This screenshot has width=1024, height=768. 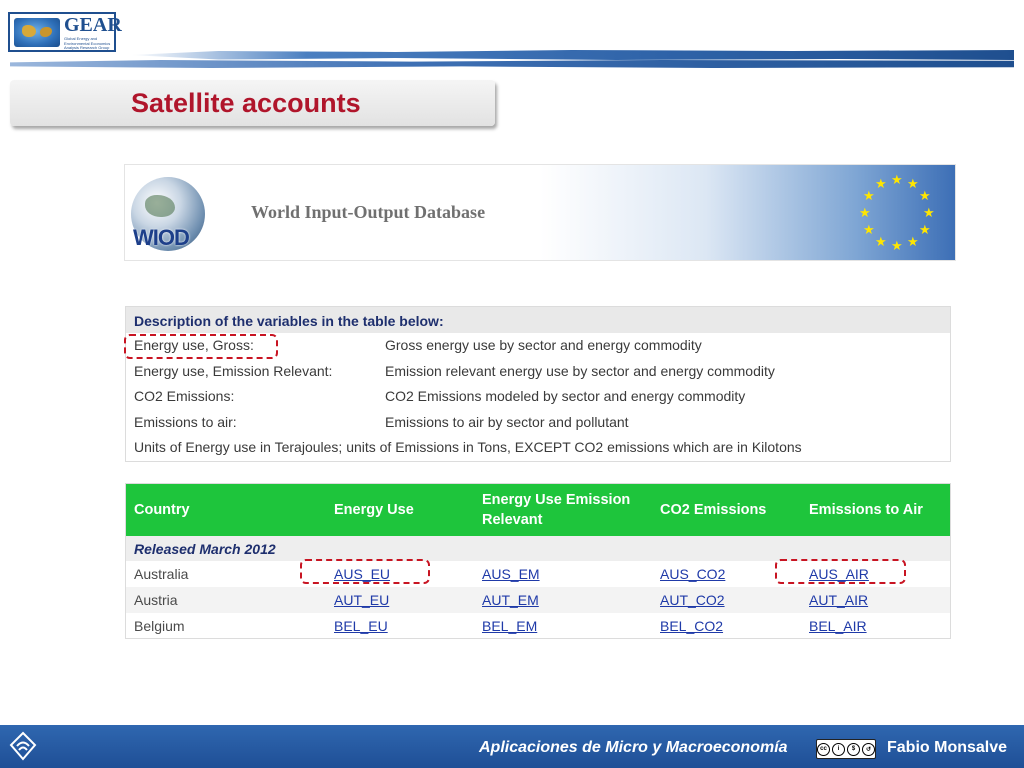 What do you see at coordinates (507, 421) in the screenshot?
I see `description-value: Emissions to air by sector and pollutant` at bounding box center [507, 421].